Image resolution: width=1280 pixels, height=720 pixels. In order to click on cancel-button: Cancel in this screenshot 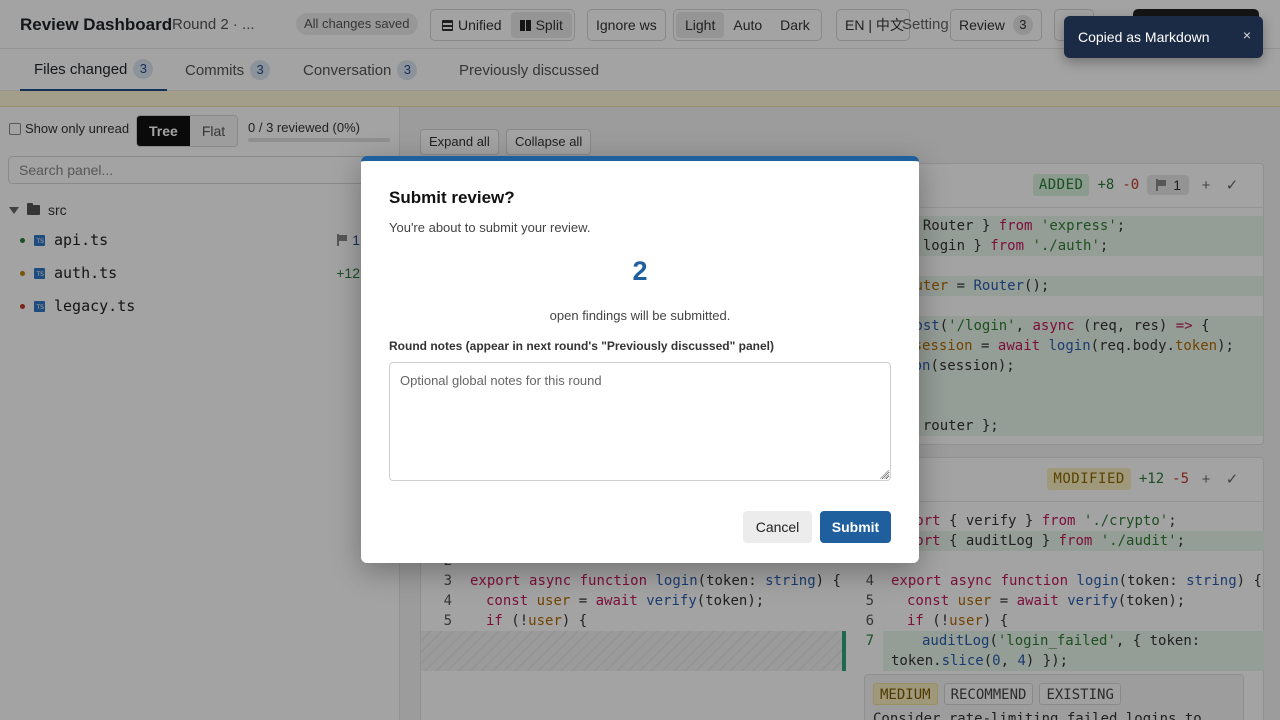, I will do `click(777, 527)`.